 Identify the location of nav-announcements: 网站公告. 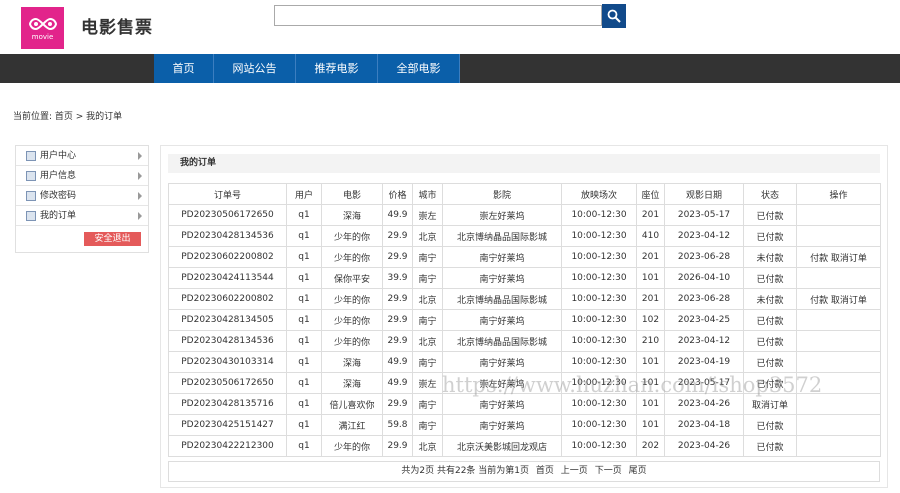
(255, 68).